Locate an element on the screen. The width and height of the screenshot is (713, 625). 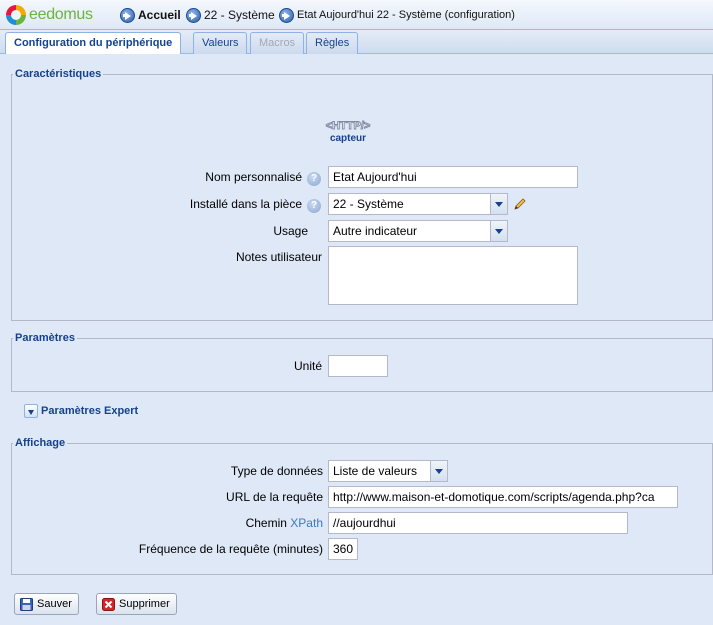
delete-button: Supprimer is located at coordinates (136, 604).